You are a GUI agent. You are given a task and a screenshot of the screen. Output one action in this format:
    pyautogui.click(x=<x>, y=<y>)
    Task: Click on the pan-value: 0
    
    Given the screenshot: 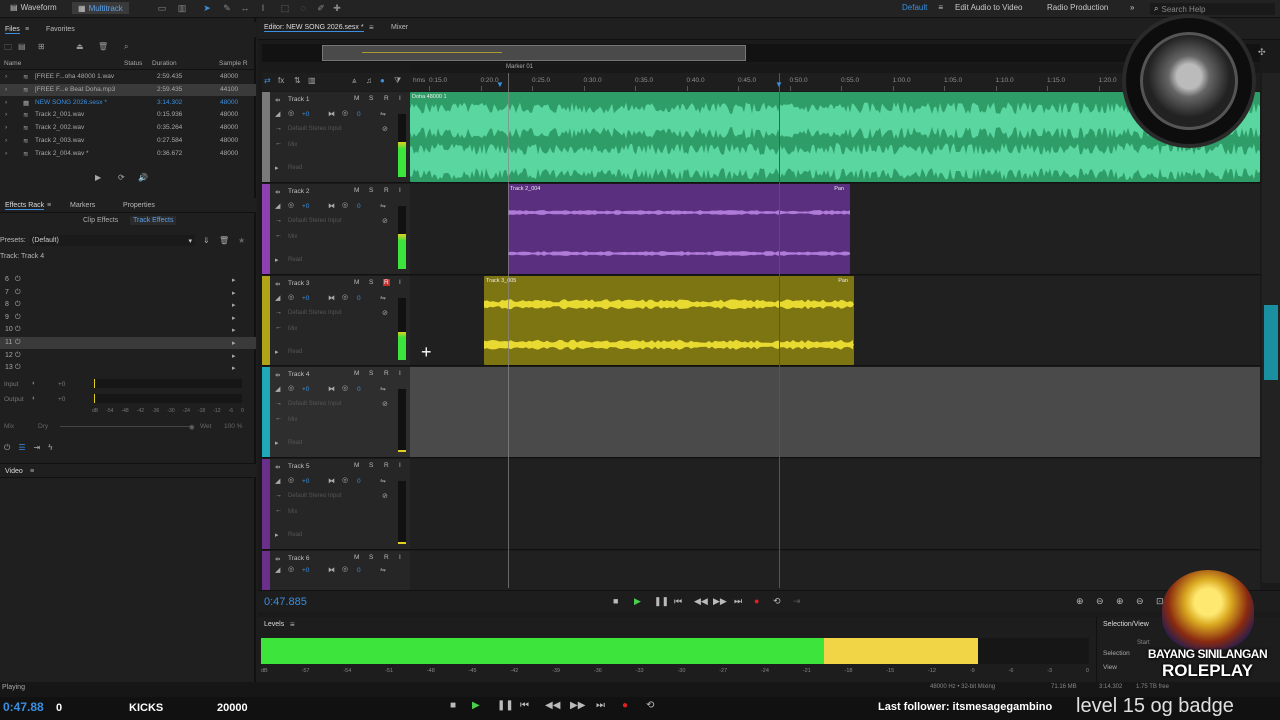 What is the action you would take?
    pyautogui.click(x=359, y=298)
    